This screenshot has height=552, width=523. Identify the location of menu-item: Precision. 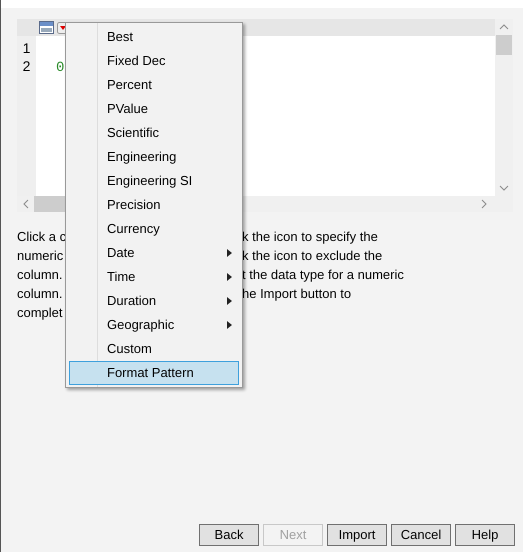
(154, 205).